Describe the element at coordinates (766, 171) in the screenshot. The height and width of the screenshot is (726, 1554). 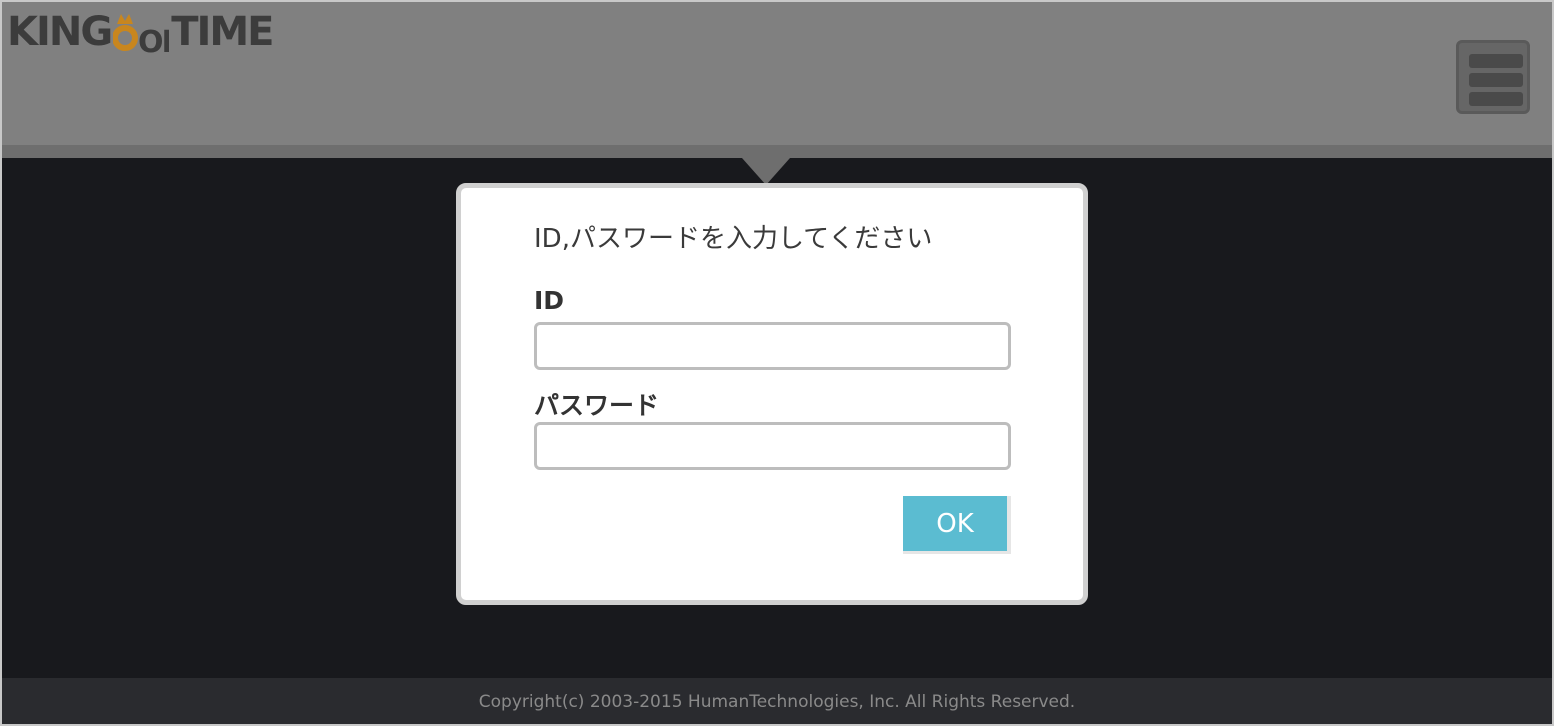
I see `dialog-pointer` at that location.